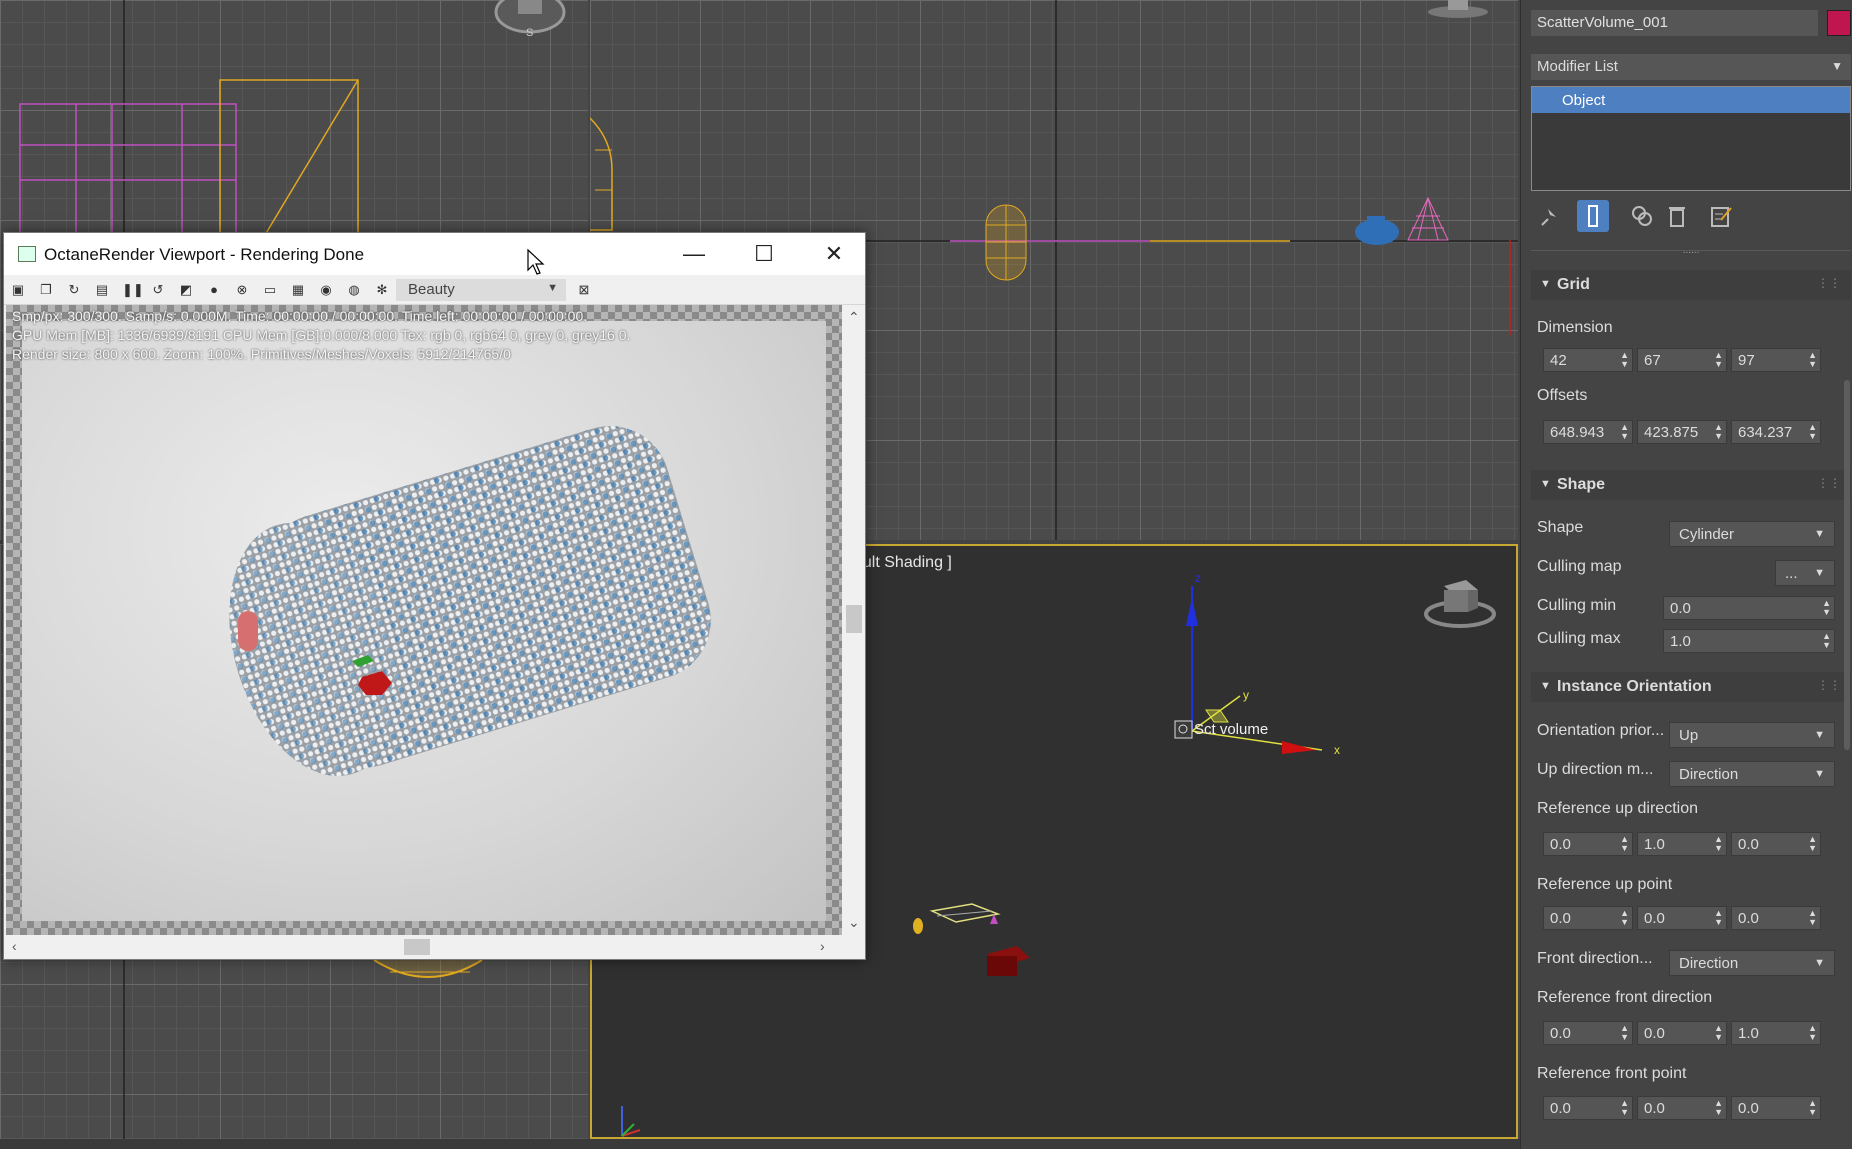 This screenshot has width=1852, height=1149. What do you see at coordinates (133, 290) in the screenshot?
I see `pause-icon: ❚❚` at bounding box center [133, 290].